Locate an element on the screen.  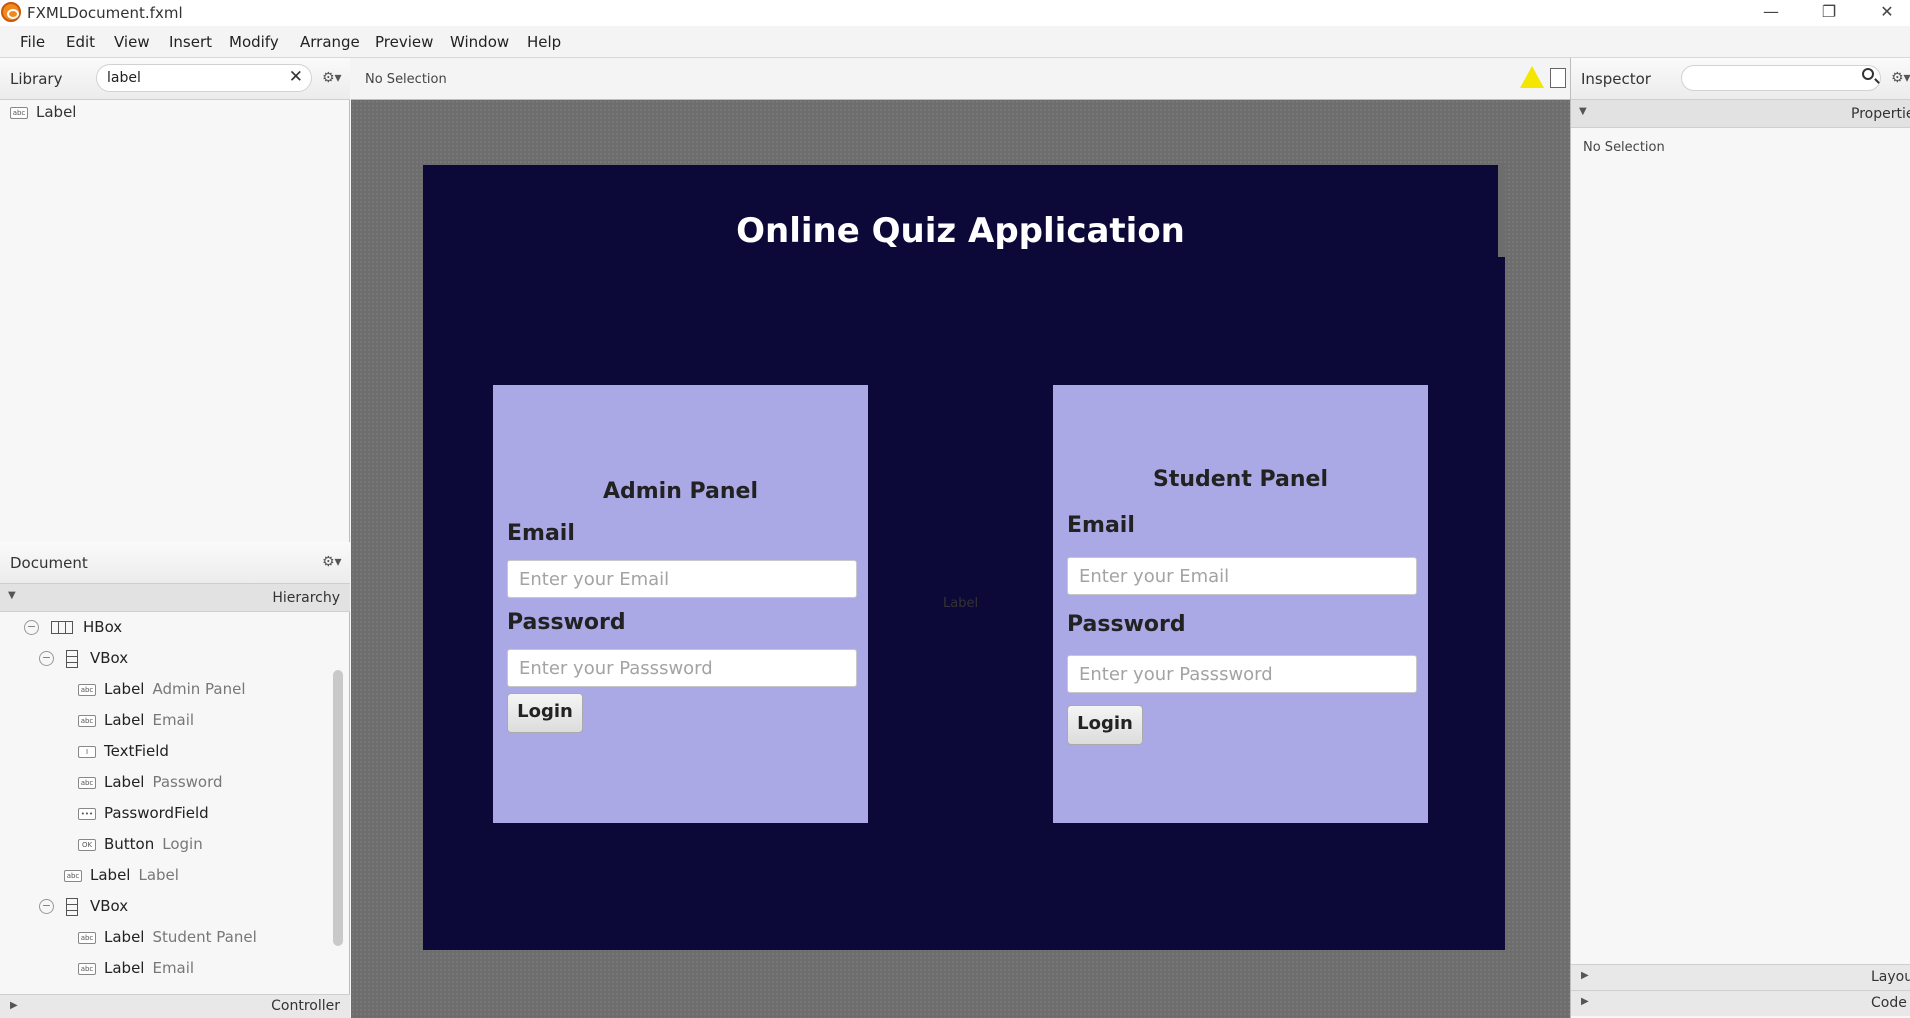
student-password-label: Password is located at coordinates (1126, 624).